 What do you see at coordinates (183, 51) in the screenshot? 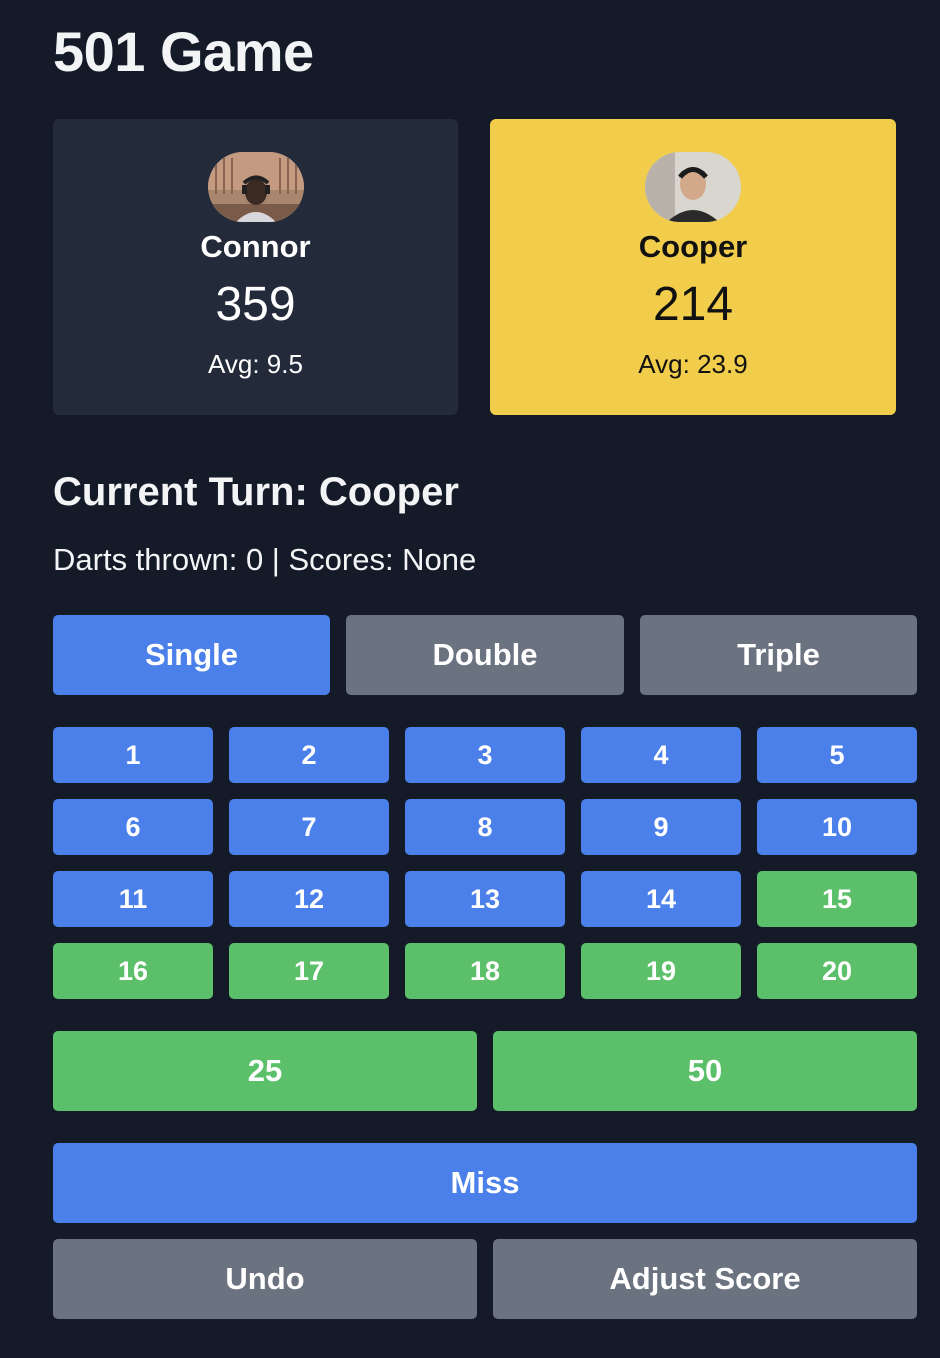
I see `page-title: 501 Game` at bounding box center [183, 51].